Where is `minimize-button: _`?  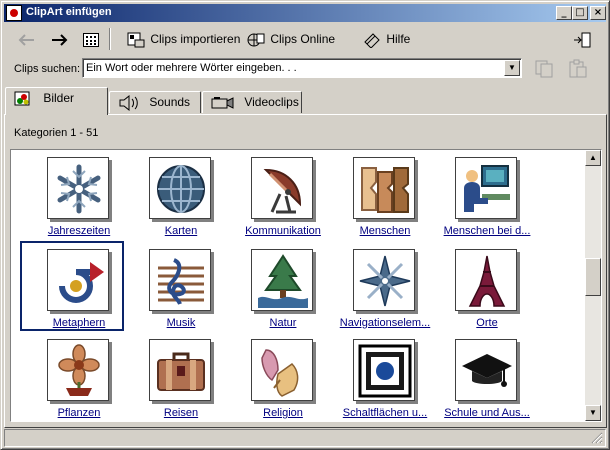
minimize-button: _ is located at coordinates (564, 13).